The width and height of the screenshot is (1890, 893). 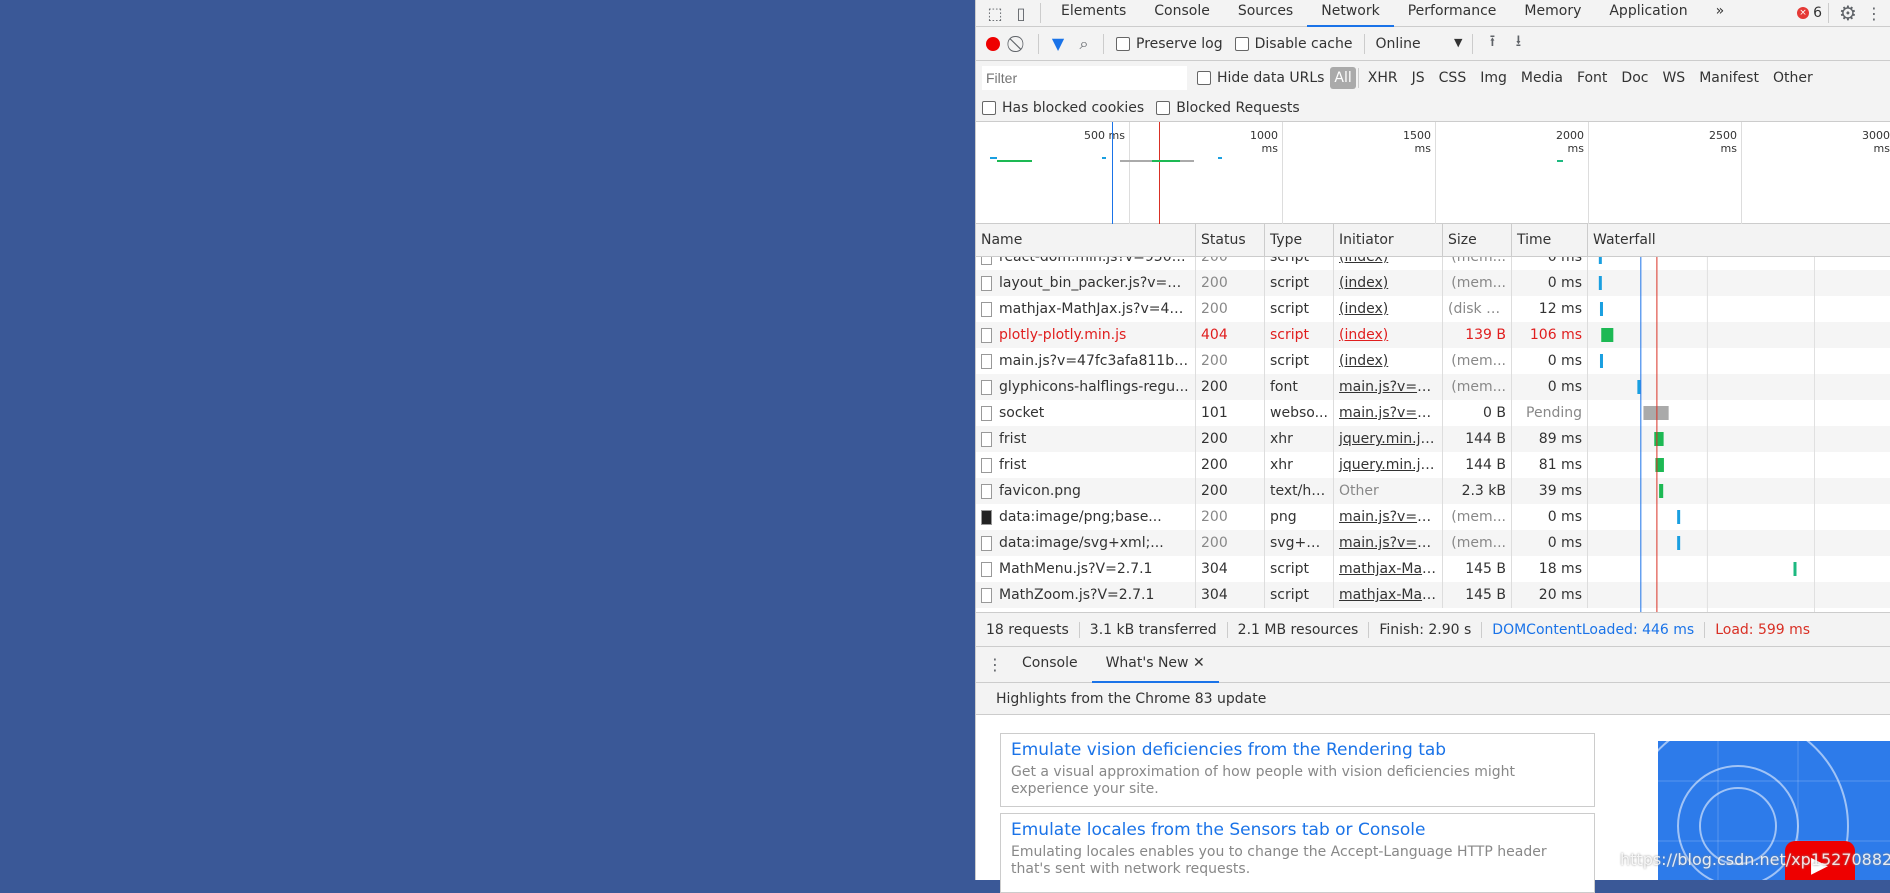 What do you see at coordinates (1793, 78) in the screenshot?
I see `filter-type-other: Other` at bounding box center [1793, 78].